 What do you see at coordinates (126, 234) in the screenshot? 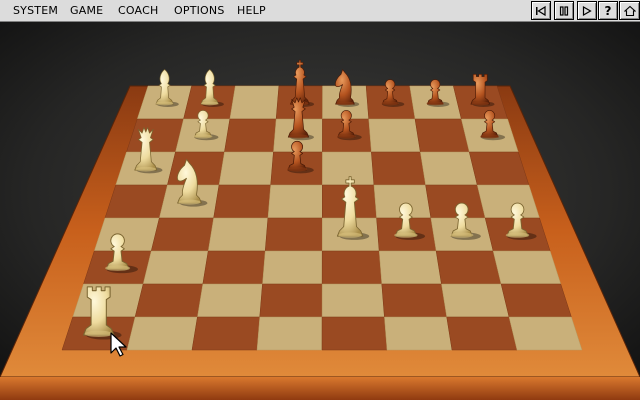
I see `square-a4` at bounding box center [126, 234].